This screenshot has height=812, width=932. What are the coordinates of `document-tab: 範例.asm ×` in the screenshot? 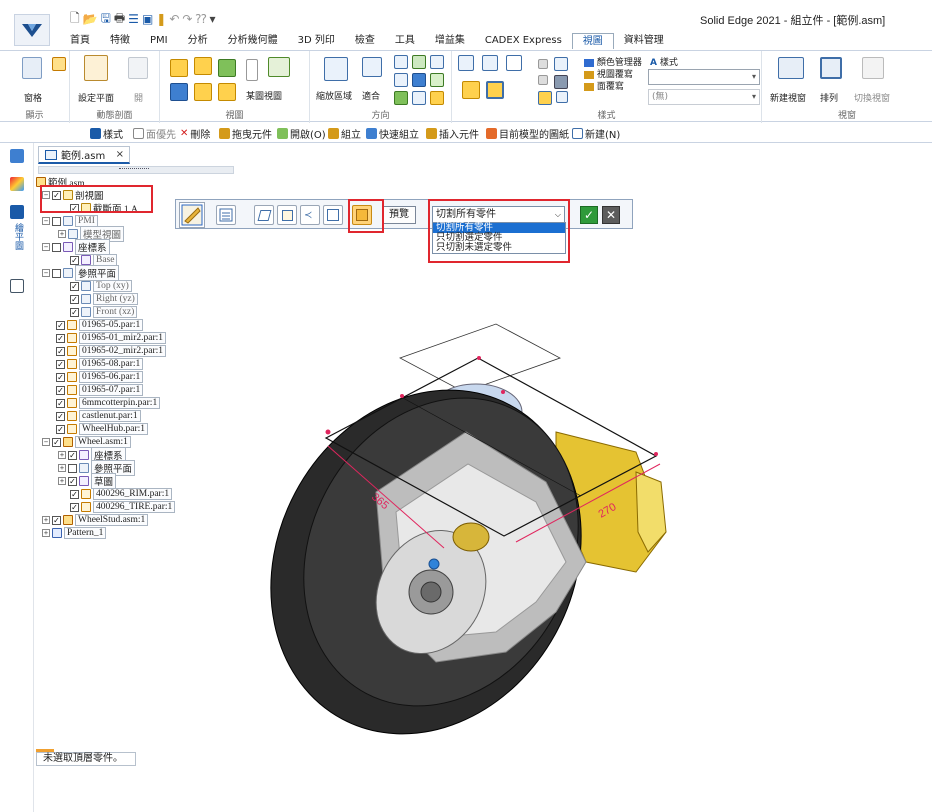 It's located at (84, 155).